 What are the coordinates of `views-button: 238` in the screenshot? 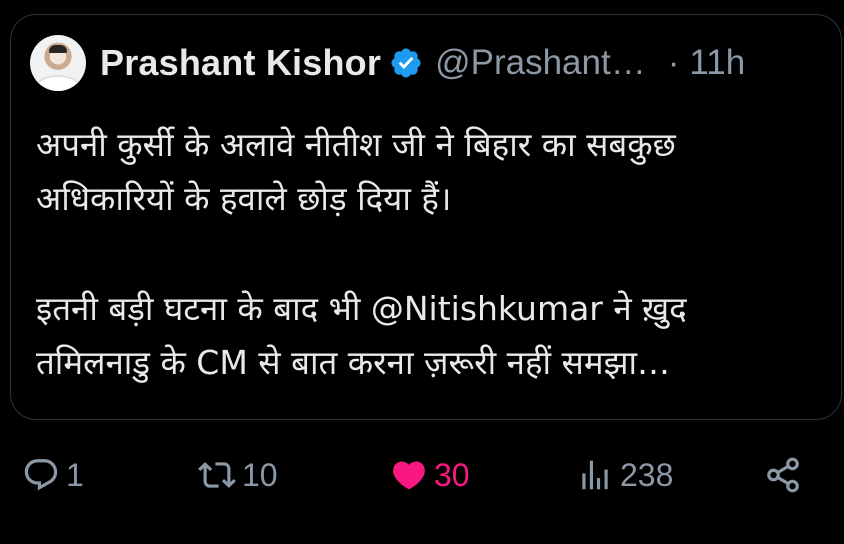 It's located at (624, 475).